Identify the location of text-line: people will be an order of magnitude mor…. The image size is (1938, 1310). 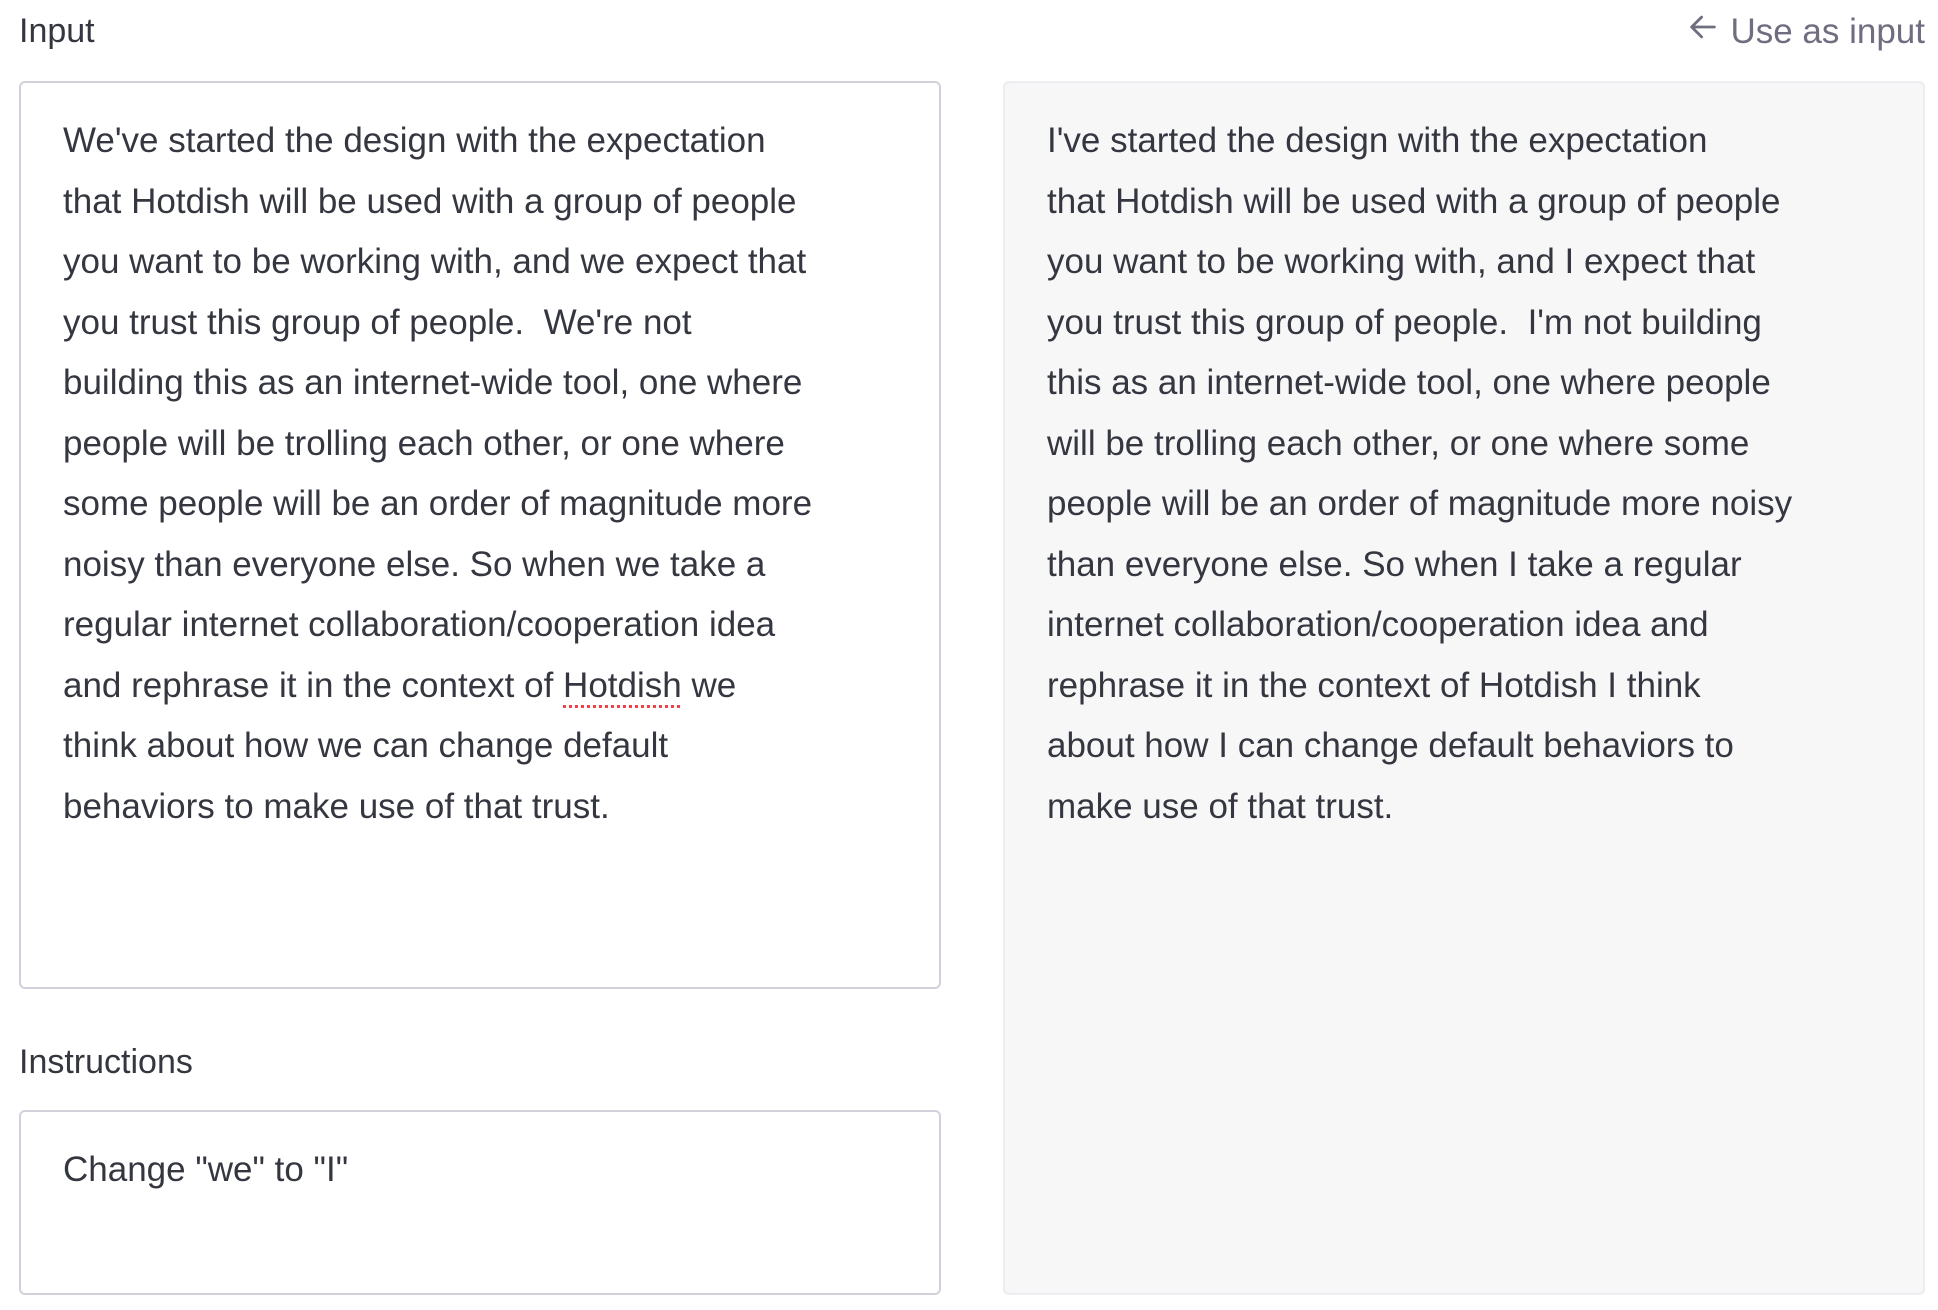
(1420, 503).